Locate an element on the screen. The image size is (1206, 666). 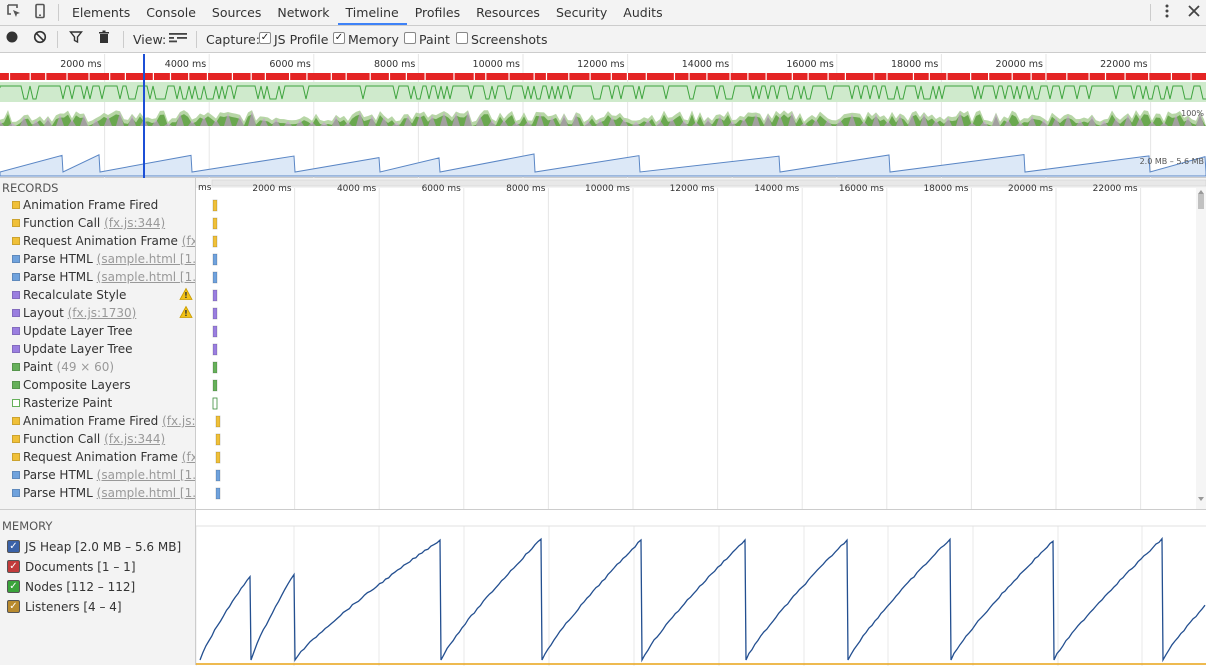
record-color-swatch is located at coordinates (16, 439).